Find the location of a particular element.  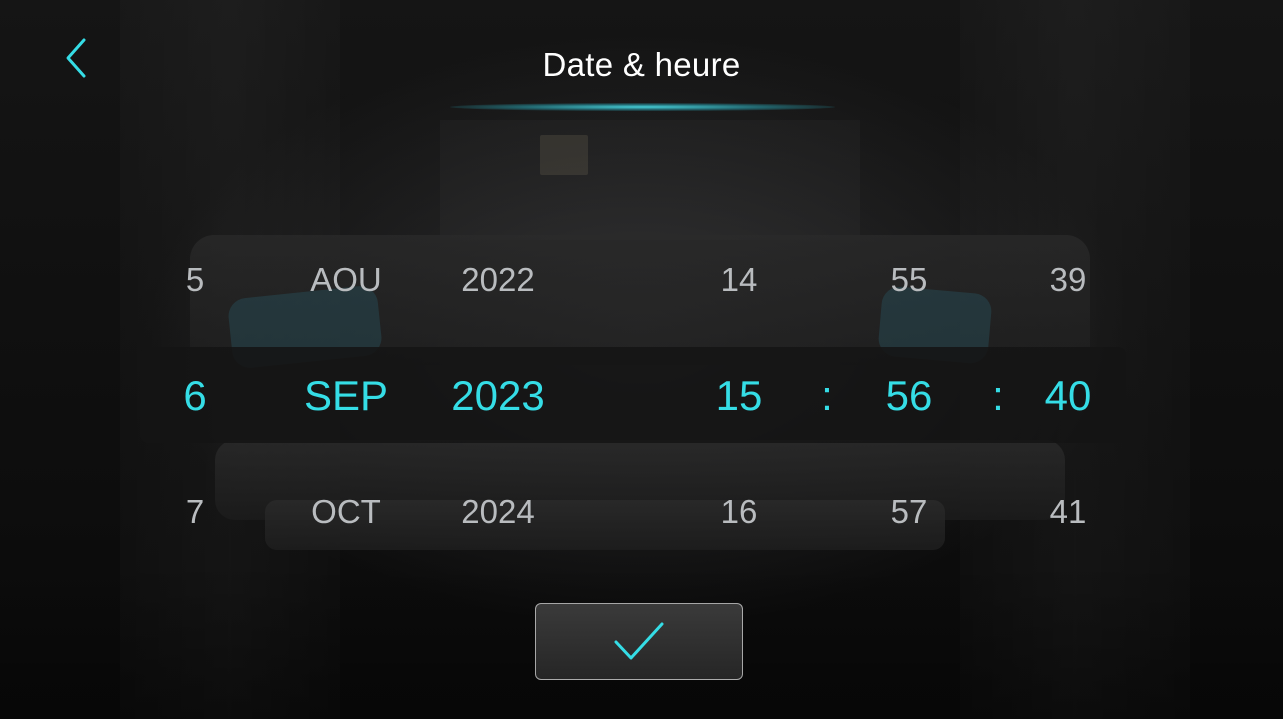

second-previous-option: 39 is located at coordinates (1068, 280).